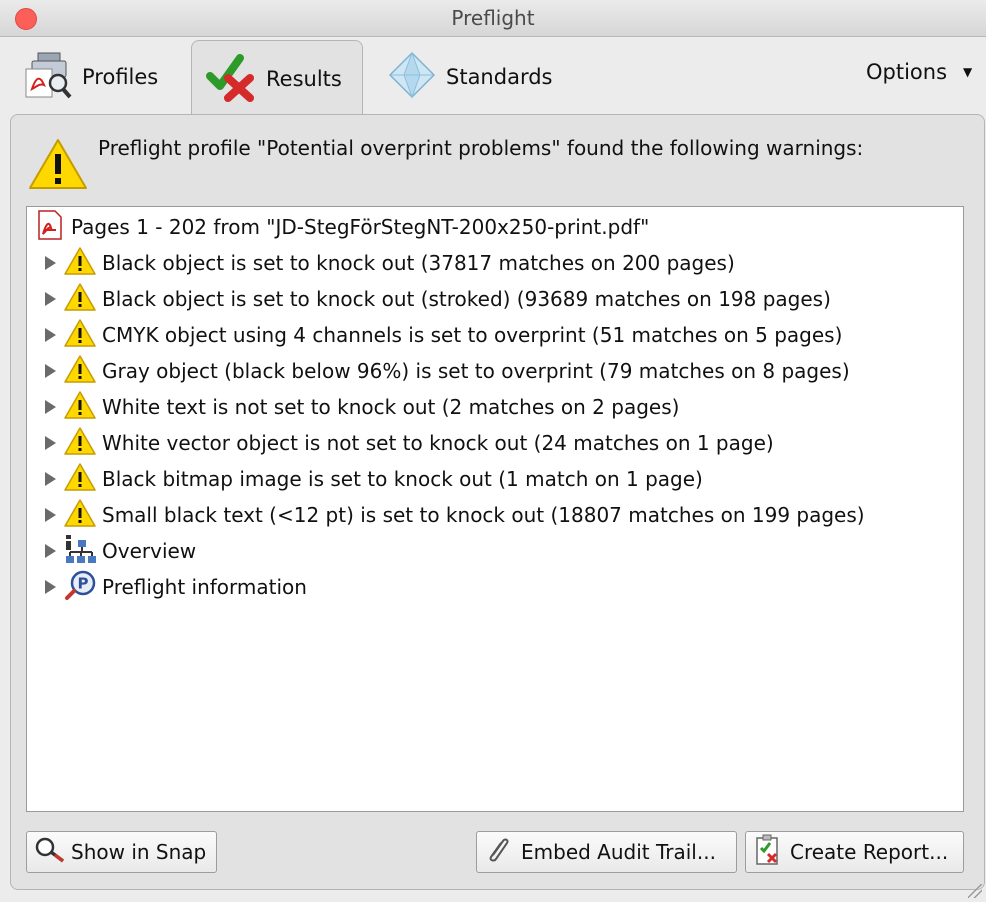 The width and height of the screenshot is (986, 902). I want to click on resize-grip-icon, so click(975, 891).